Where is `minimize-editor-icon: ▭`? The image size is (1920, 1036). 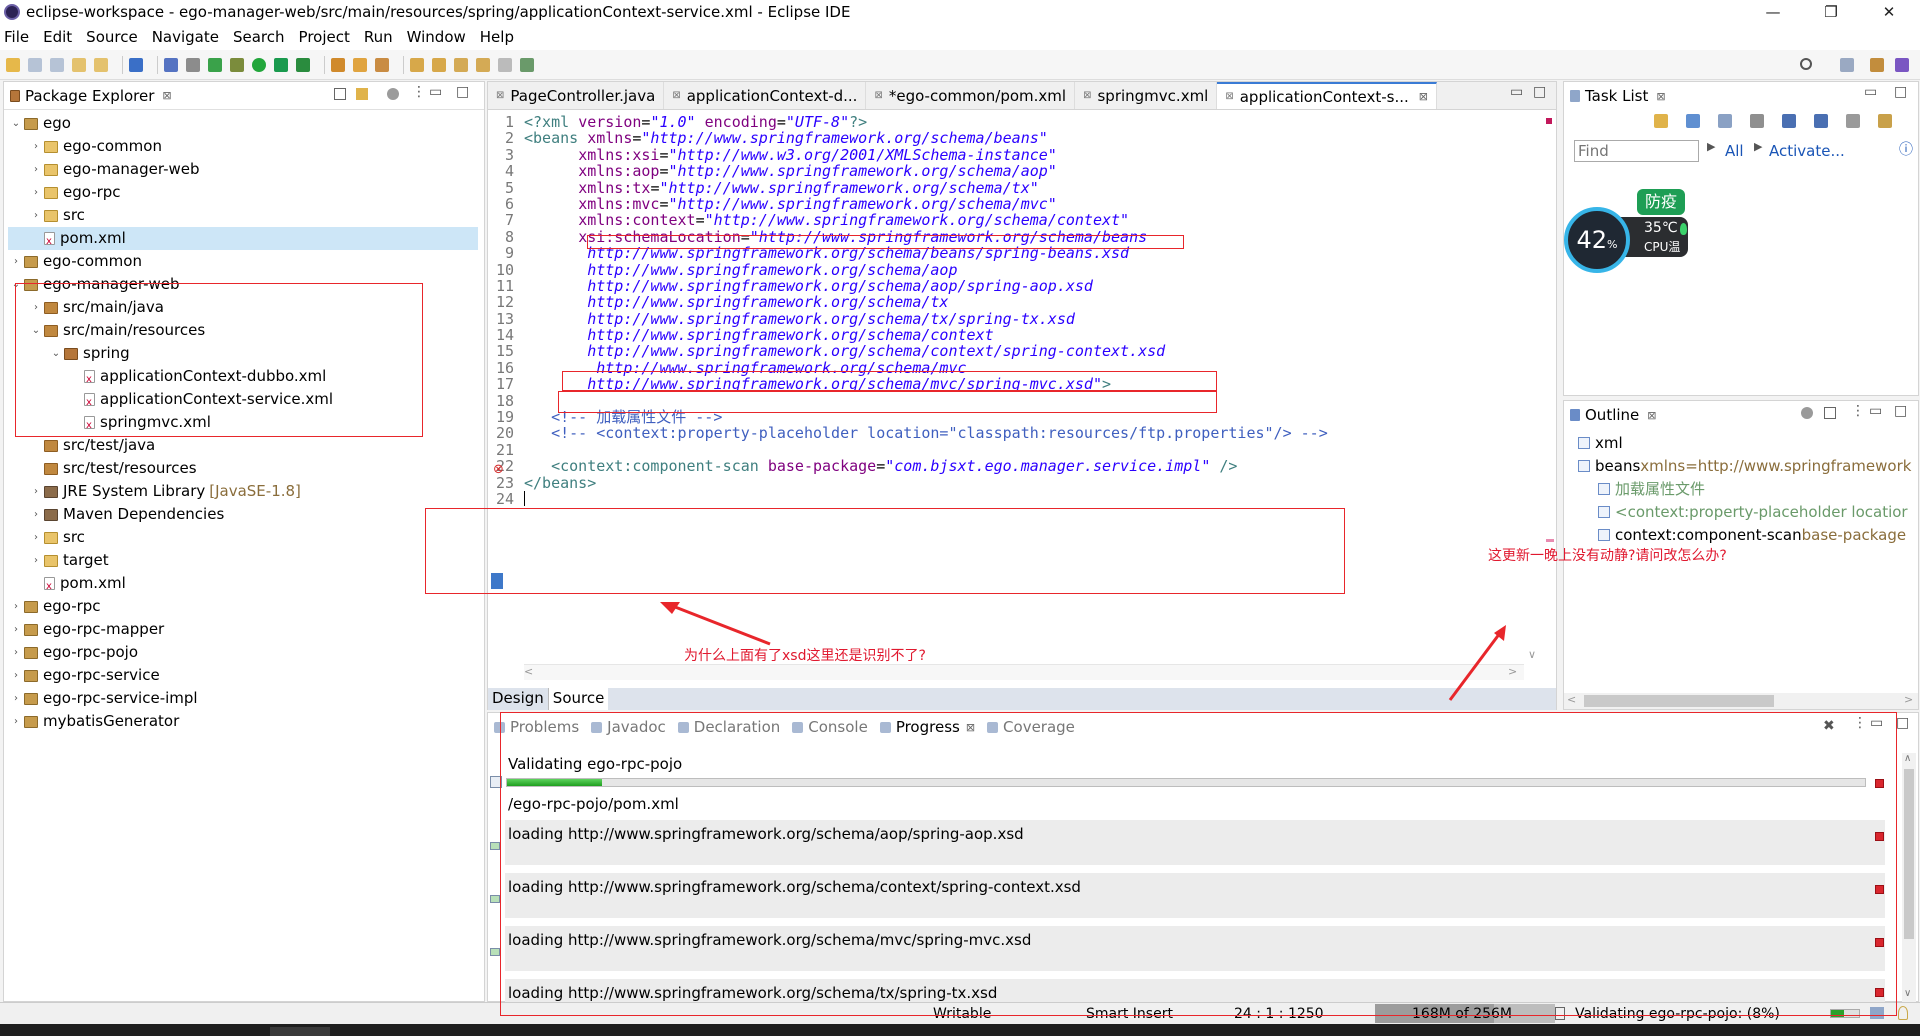
minimize-editor-icon: ▭ is located at coordinates (1516, 92).